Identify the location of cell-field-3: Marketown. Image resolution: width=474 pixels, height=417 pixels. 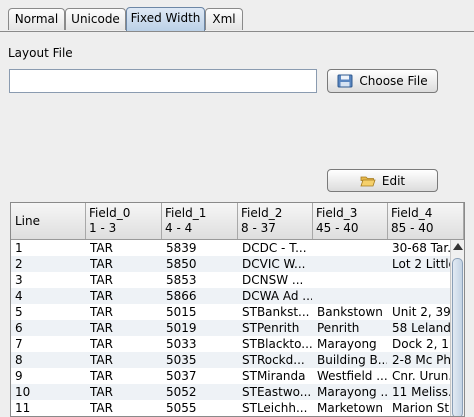
(350, 408).